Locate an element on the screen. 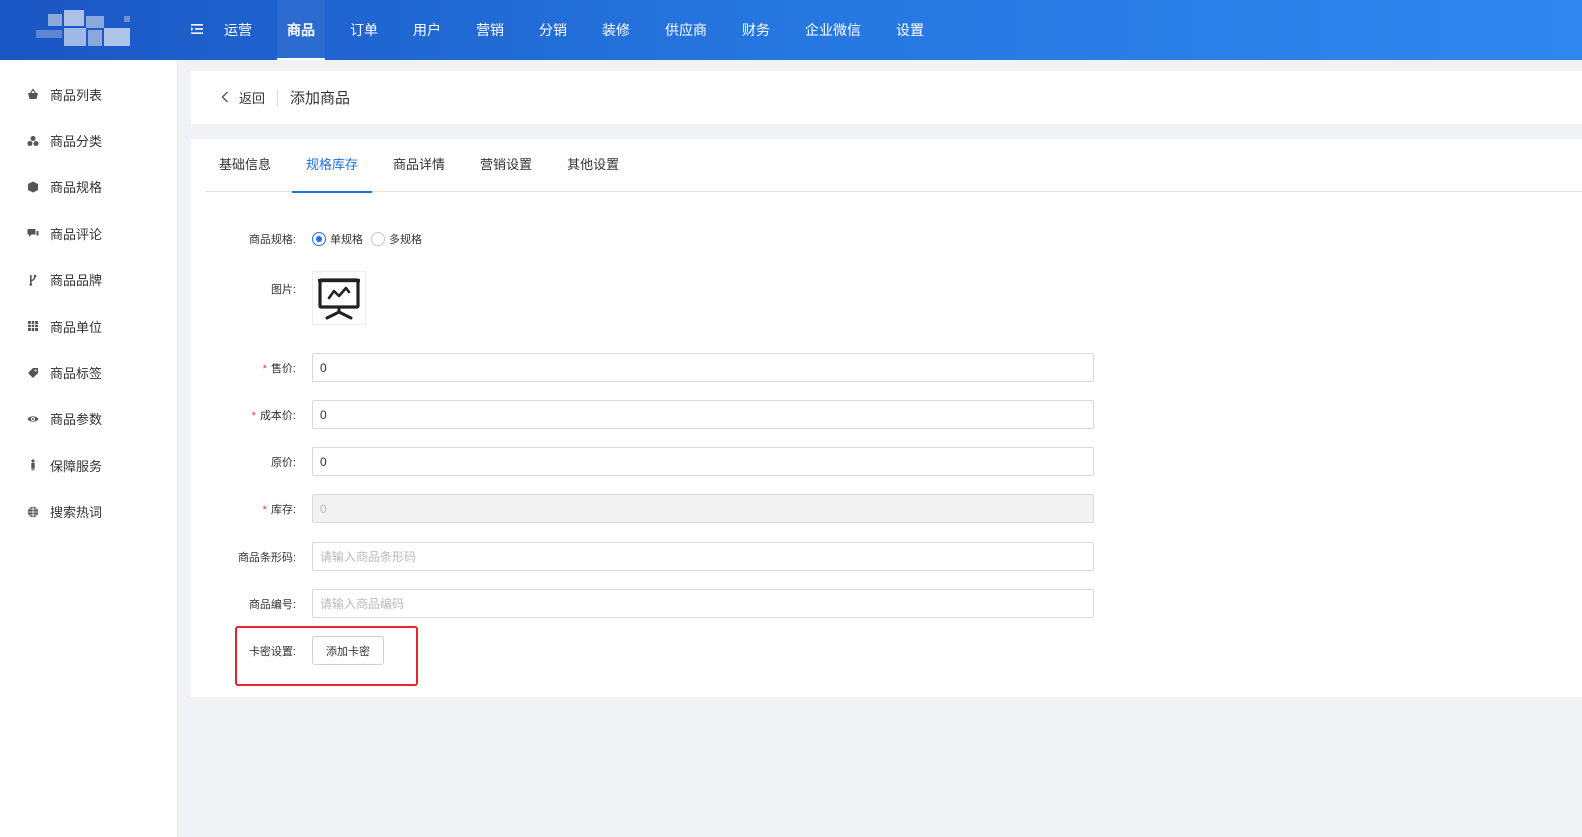  back-button: 返回 is located at coordinates (243, 97).